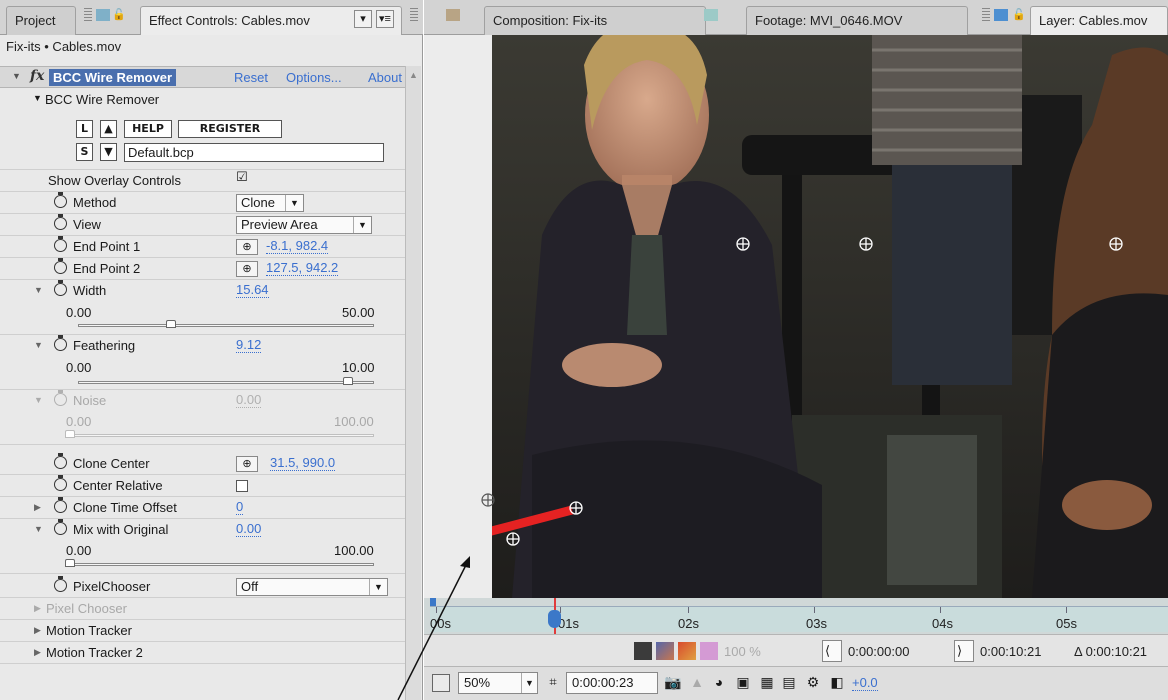 The height and width of the screenshot is (700, 1168). Describe the element at coordinates (673, 683) in the screenshot. I see `camera-icon: 📷` at that location.